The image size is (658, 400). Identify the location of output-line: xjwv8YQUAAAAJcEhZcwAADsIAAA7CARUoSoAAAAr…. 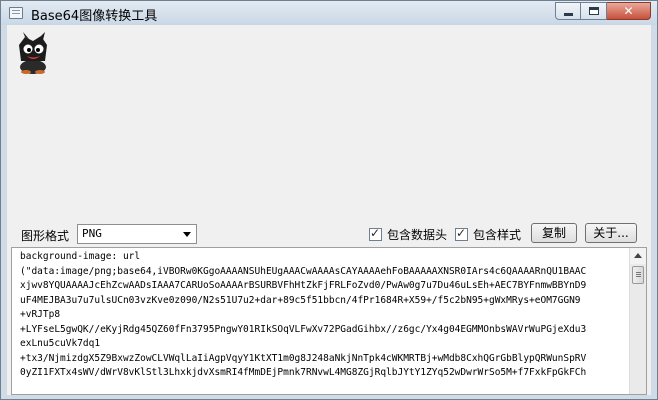
(303, 285).